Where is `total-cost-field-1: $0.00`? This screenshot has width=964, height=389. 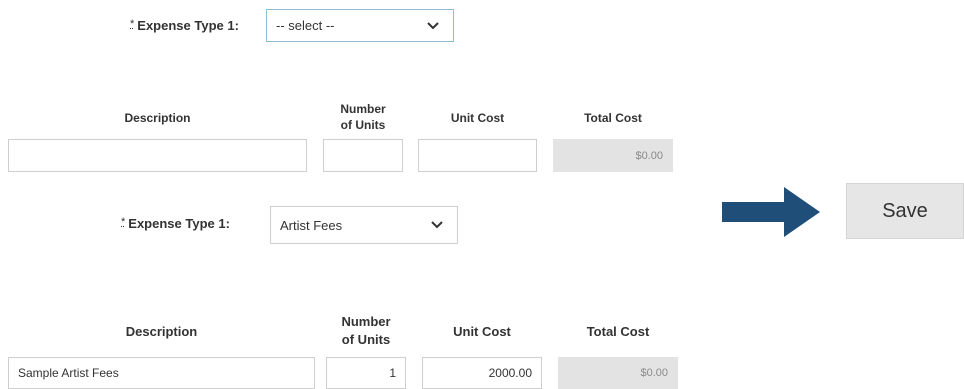
total-cost-field-1: $0.00 is located at coordinates (613, 155).